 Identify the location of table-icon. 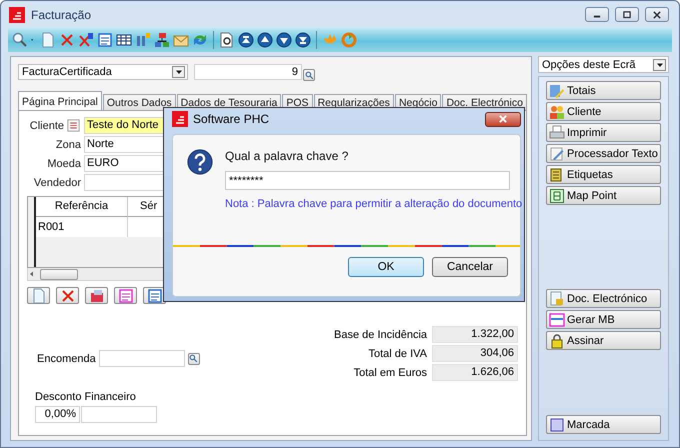
(124, 40).